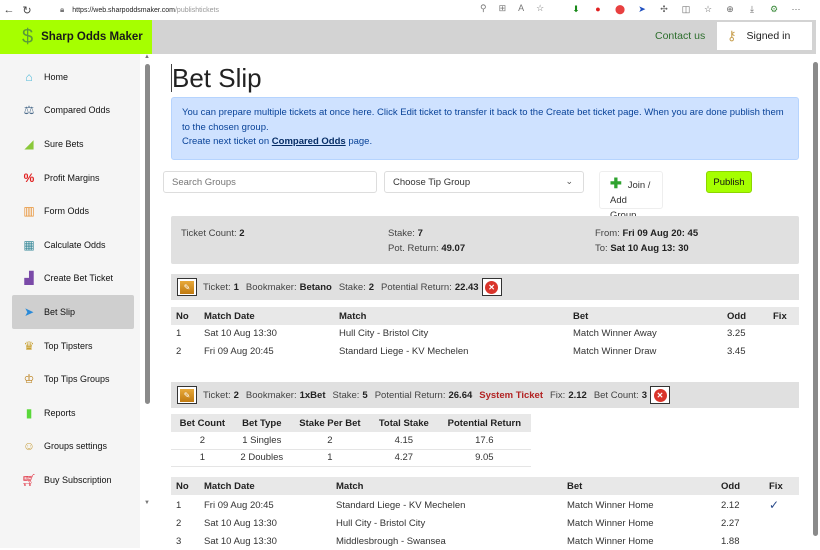 The width and height of the screenshot is (820, 550). What do you see at coordinates (147, 57) in the screenshot?
I see `scroll-up-arrow-icon: ▲` at bounding box center [147, 57].